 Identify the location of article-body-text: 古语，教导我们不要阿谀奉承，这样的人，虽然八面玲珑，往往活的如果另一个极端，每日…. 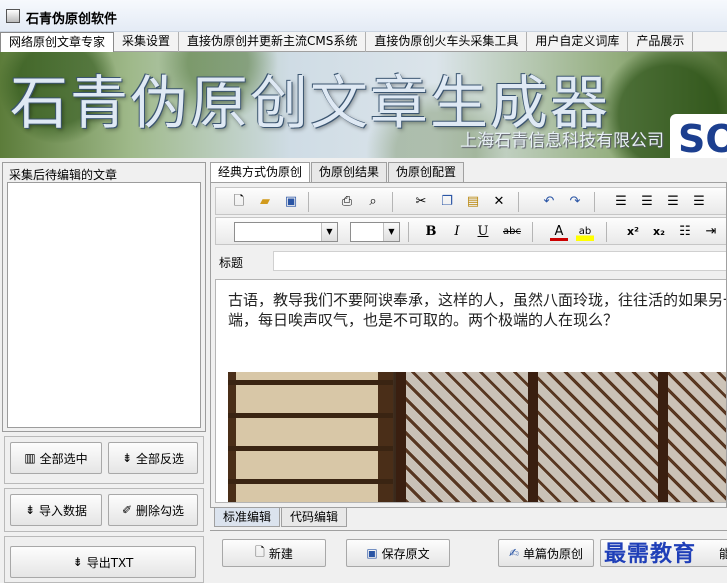
(477, 310).